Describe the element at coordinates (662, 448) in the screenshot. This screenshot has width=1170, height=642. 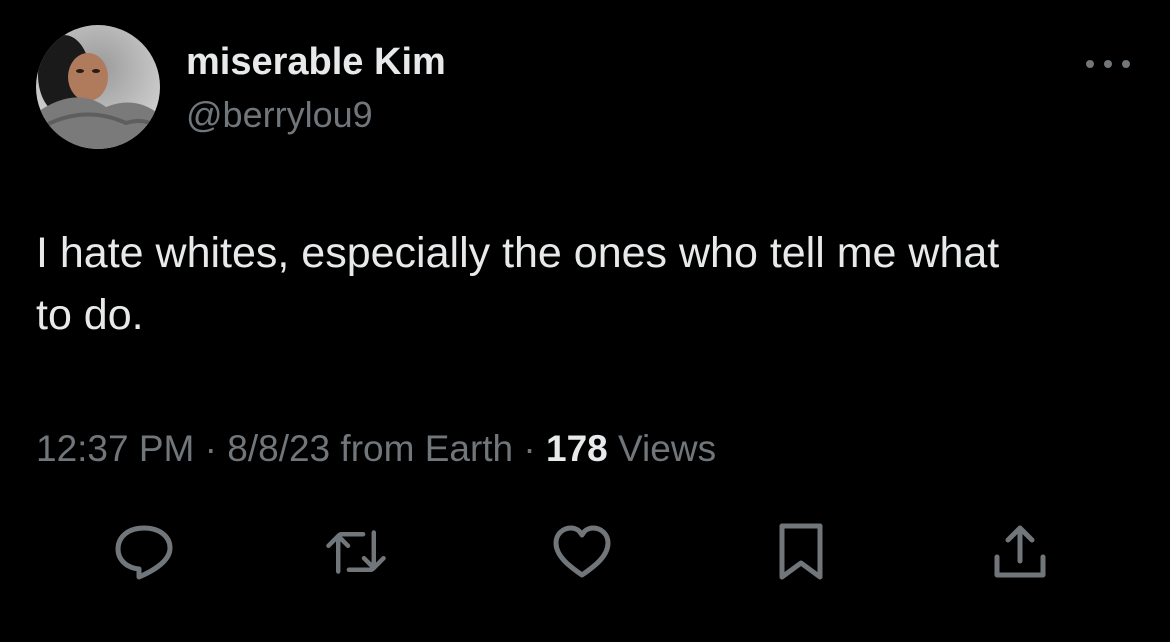
I see `views-label: Views` at that location.